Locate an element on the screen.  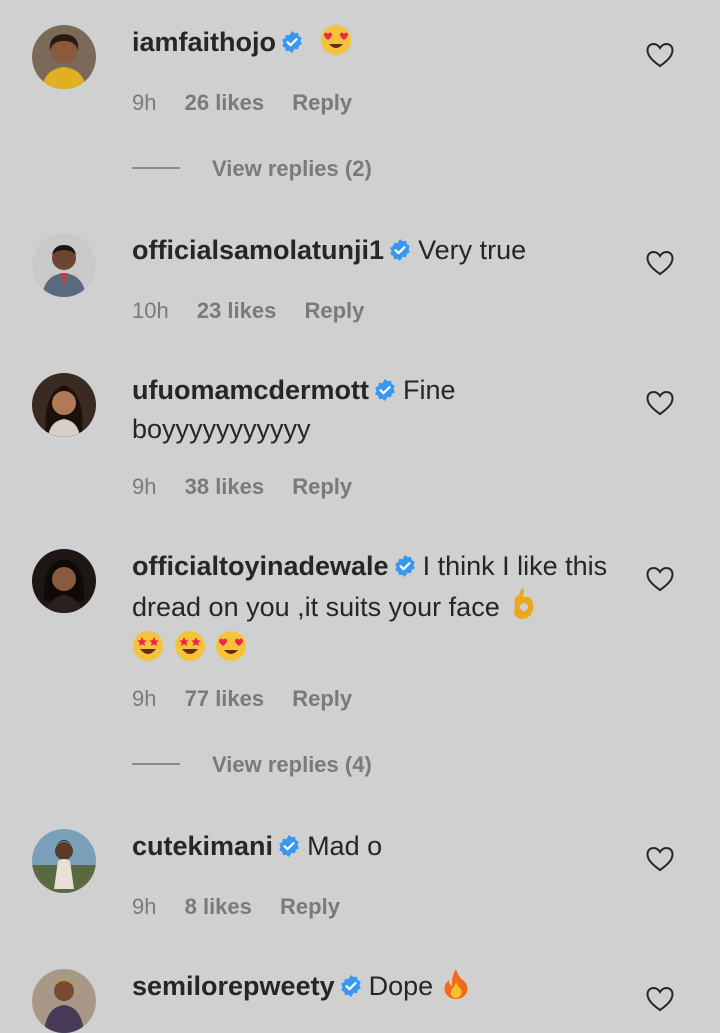
comment-text: Very true is located at coordinates (472, 250).